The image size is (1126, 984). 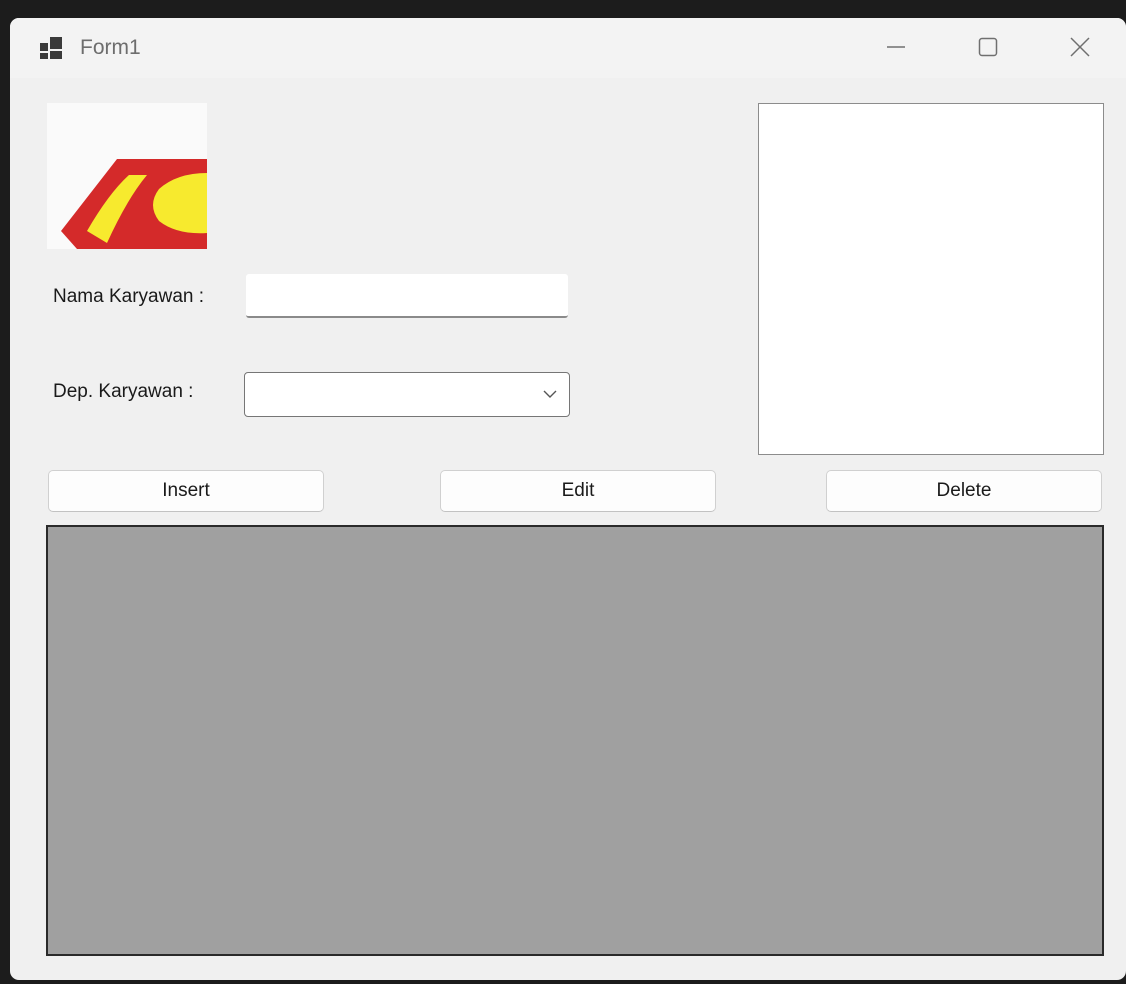 I want to click on minimize-button, so click(x=896, y=47).